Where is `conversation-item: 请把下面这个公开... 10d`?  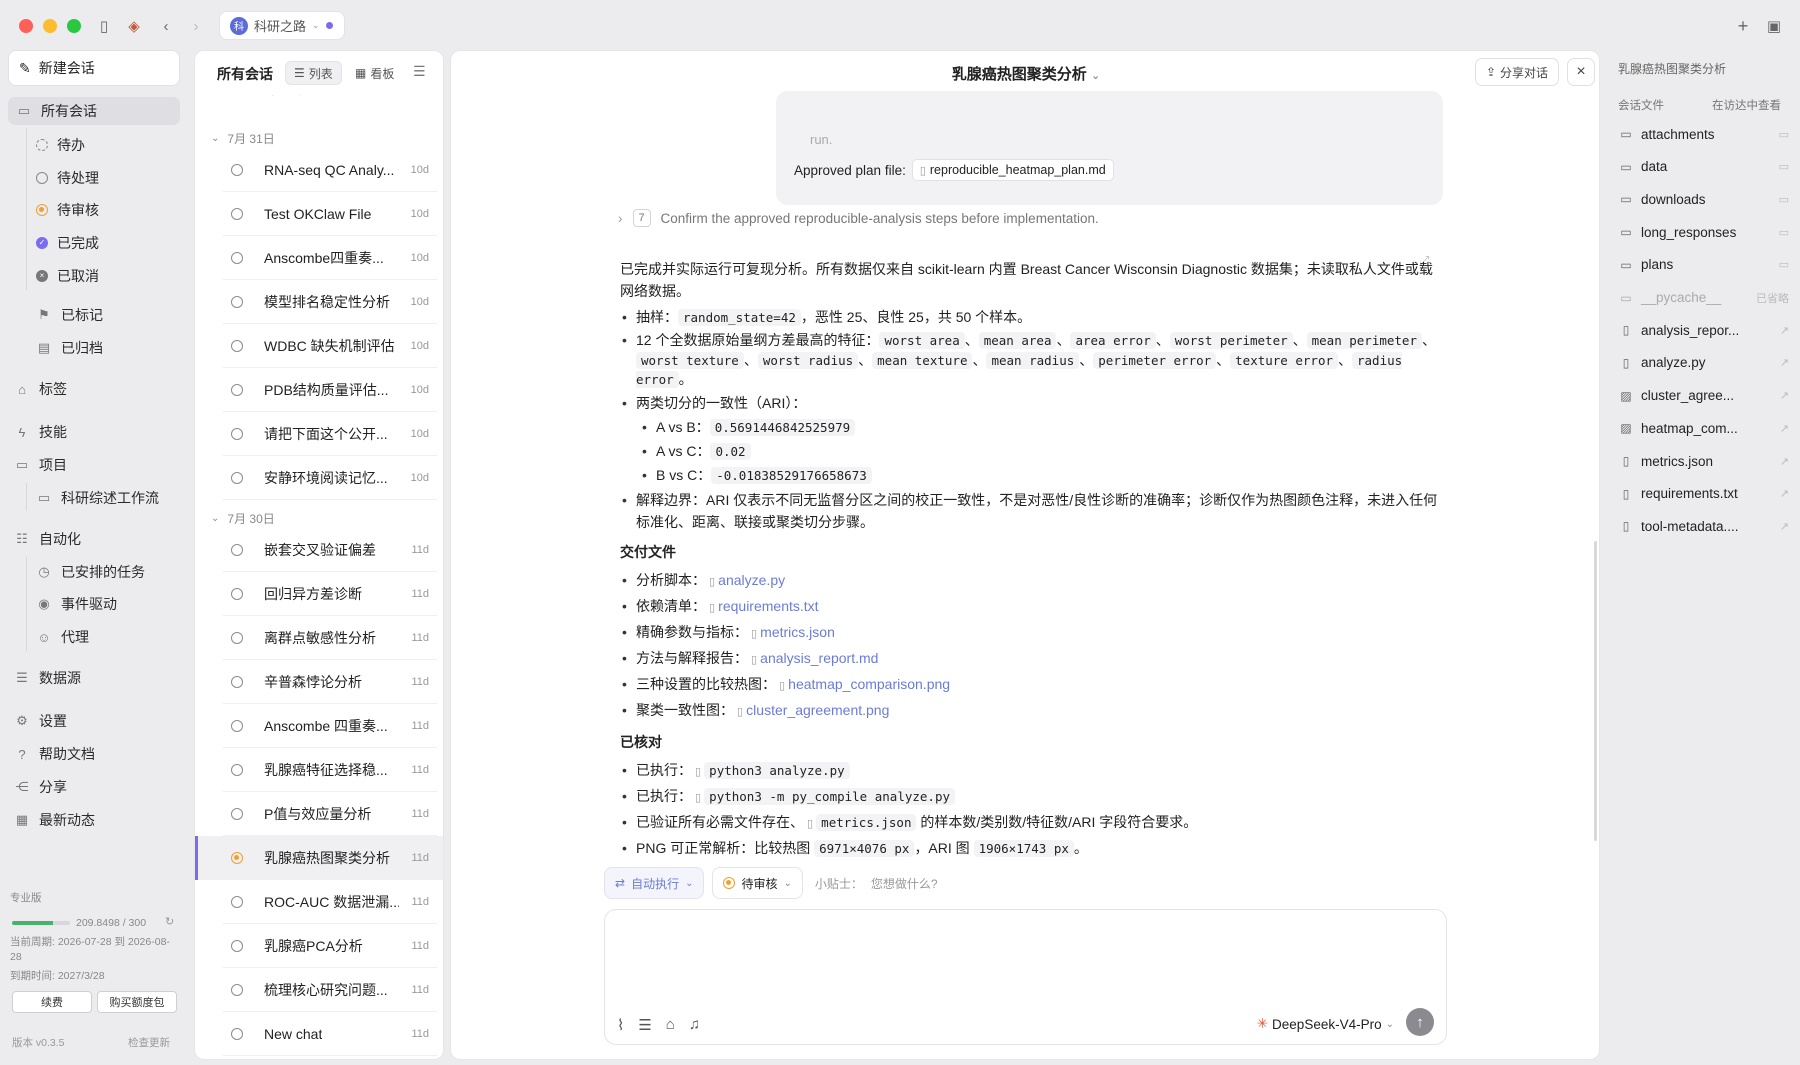 conversation-item: 请把下面这个公开... 10d is located at coordinates (319, 434).